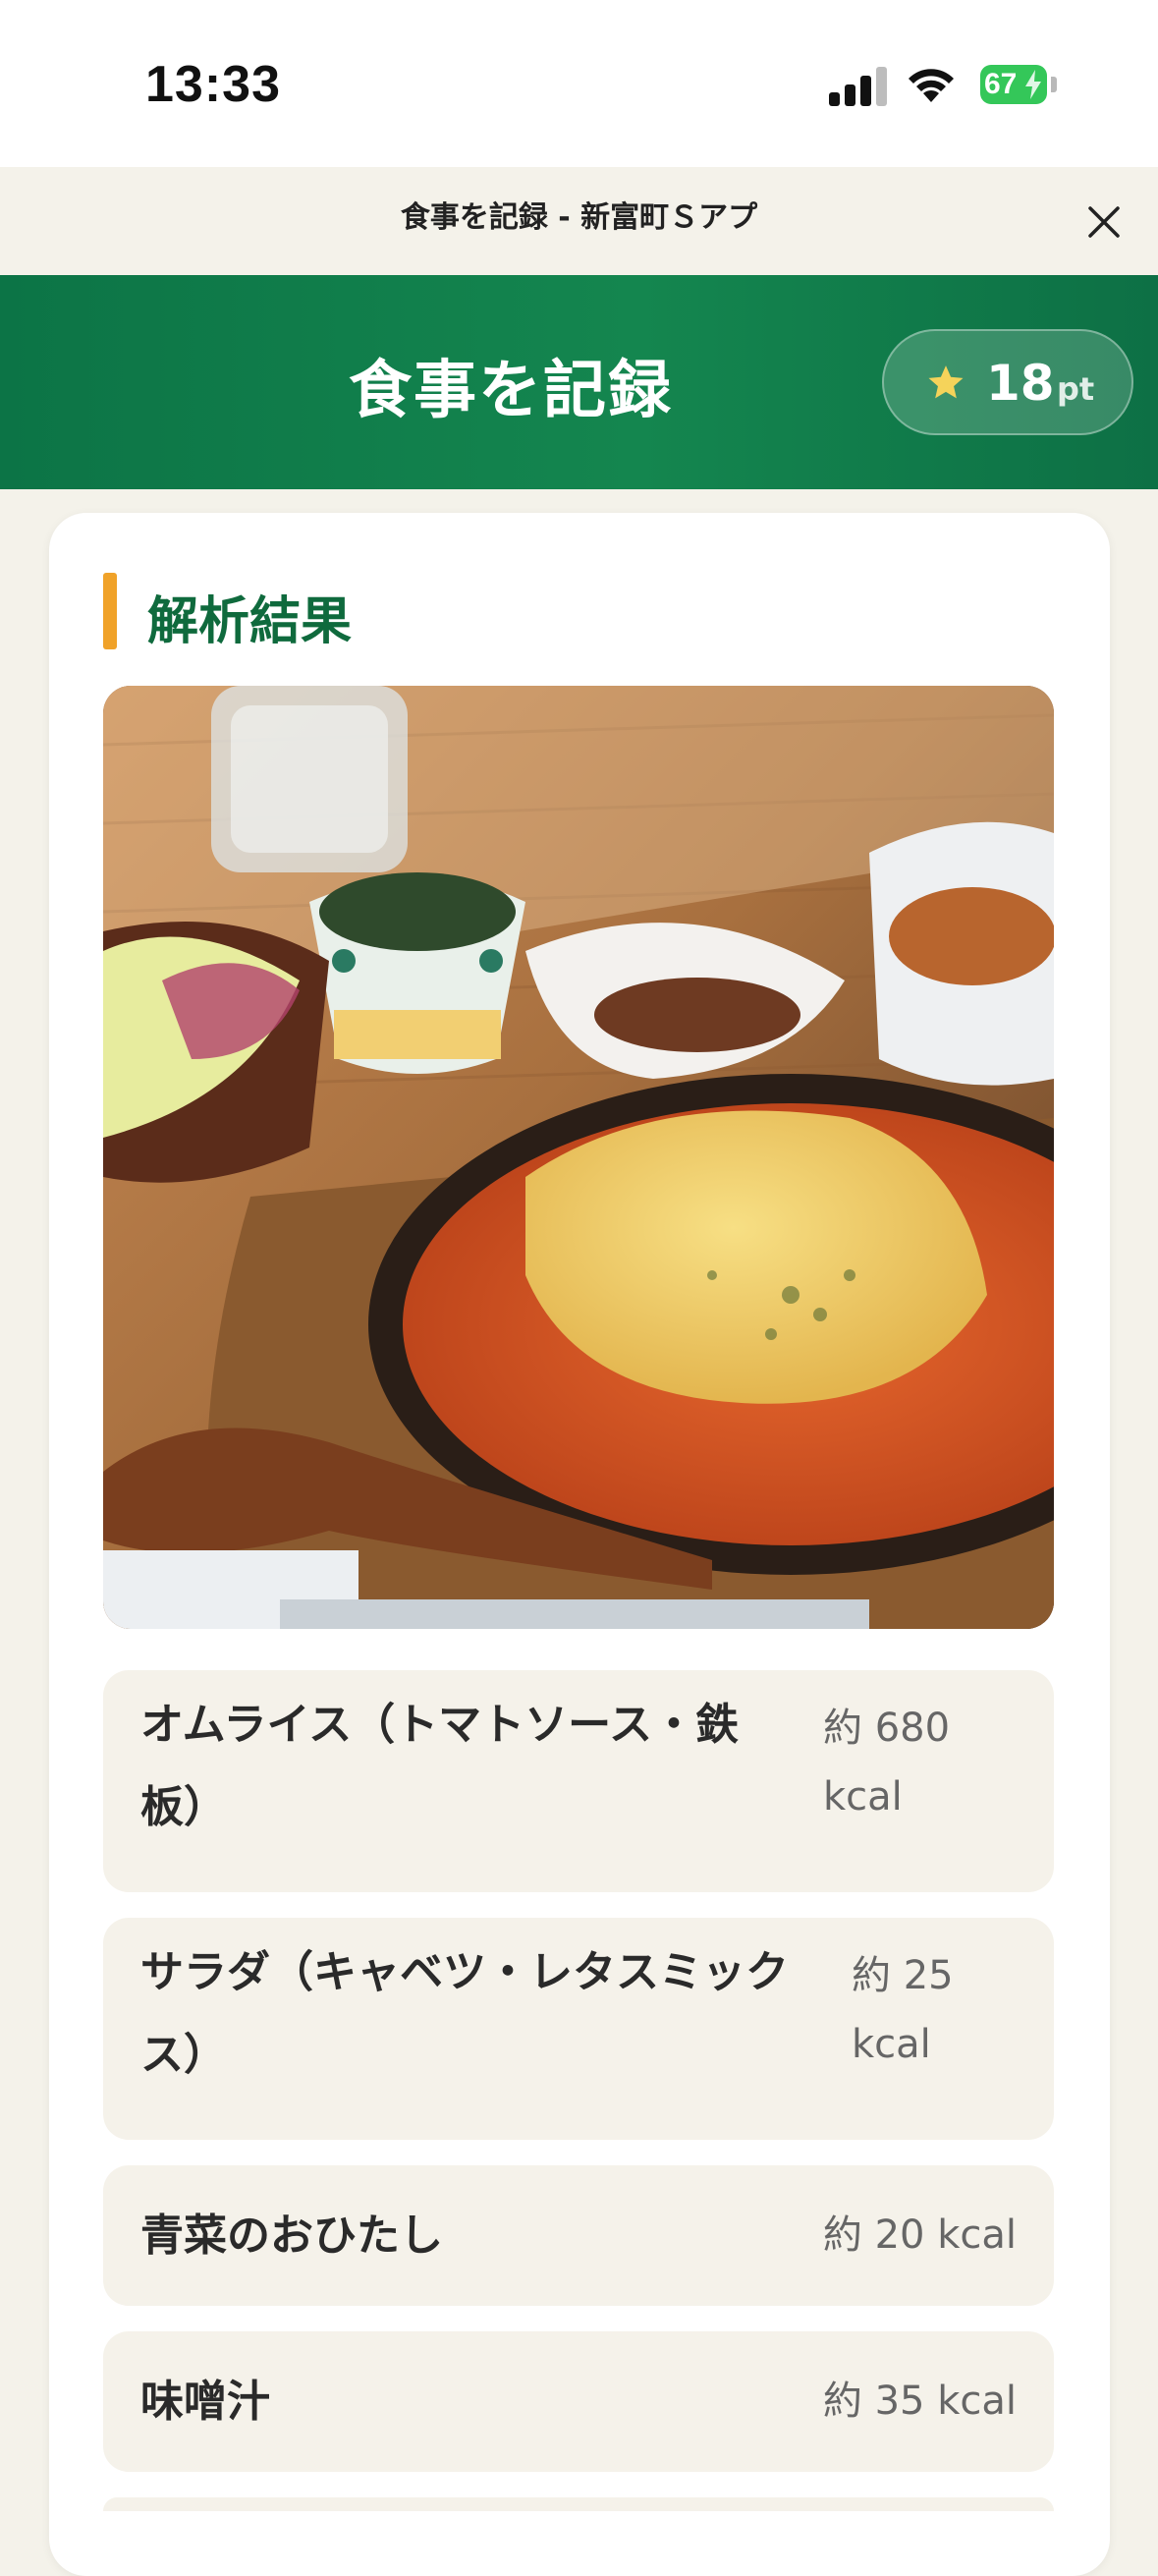 The width and height of the screenshot is (1158, 2576). What do you see at coordinates (920, 2235) in the screenshot?
I see `food-item-kcal: 約 20 kcal` at bounding box center [920, 2235].